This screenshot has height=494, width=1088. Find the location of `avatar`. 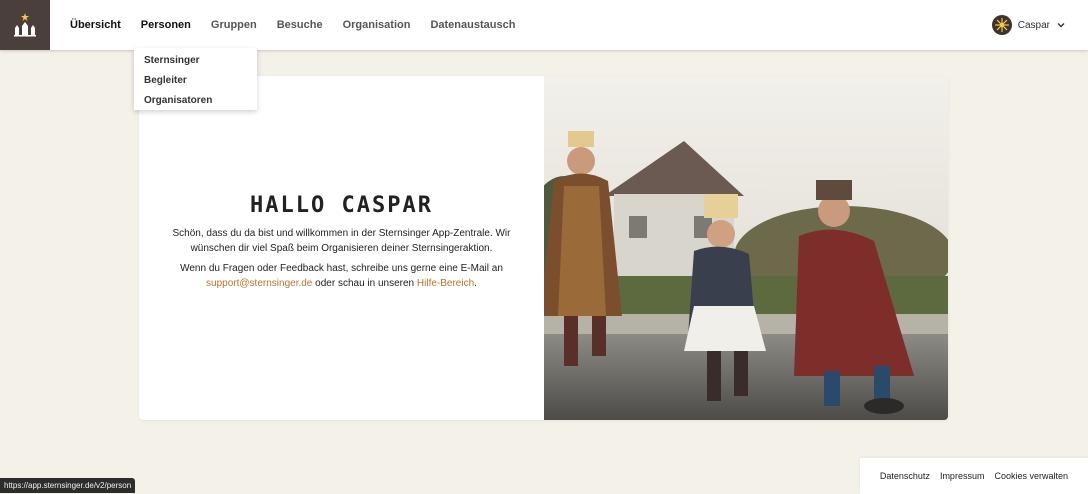

avatar is located at coordinates (1001, 25).